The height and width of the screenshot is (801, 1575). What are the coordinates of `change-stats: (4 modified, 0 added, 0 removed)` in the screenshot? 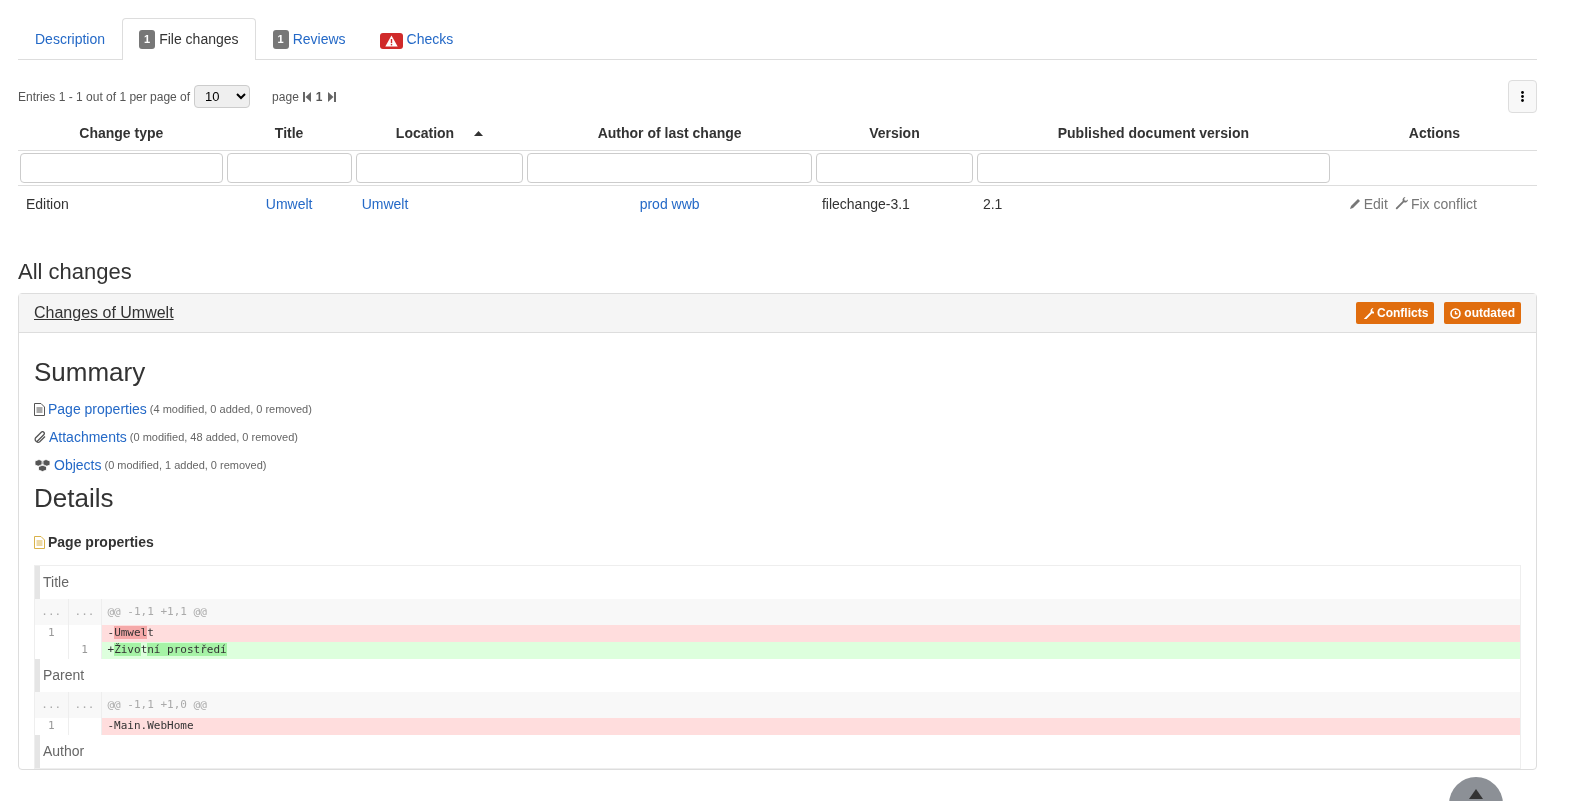 It's located at (230, 409).